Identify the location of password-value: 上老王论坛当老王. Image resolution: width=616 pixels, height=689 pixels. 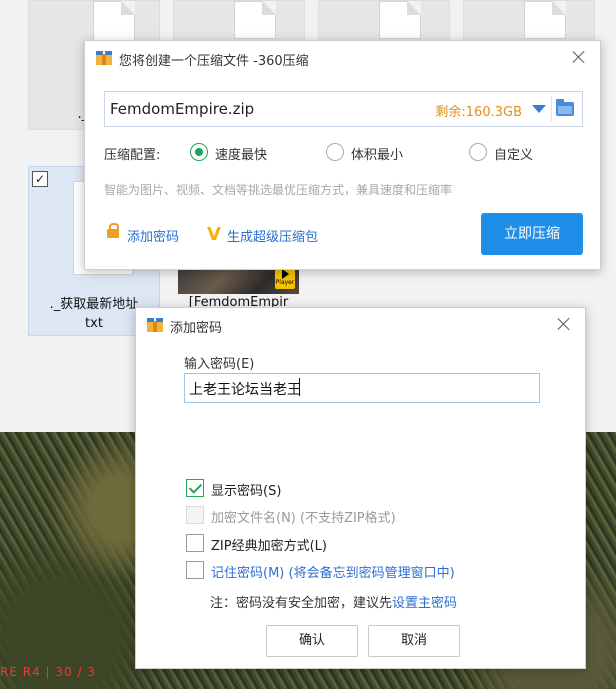
(245, 390).